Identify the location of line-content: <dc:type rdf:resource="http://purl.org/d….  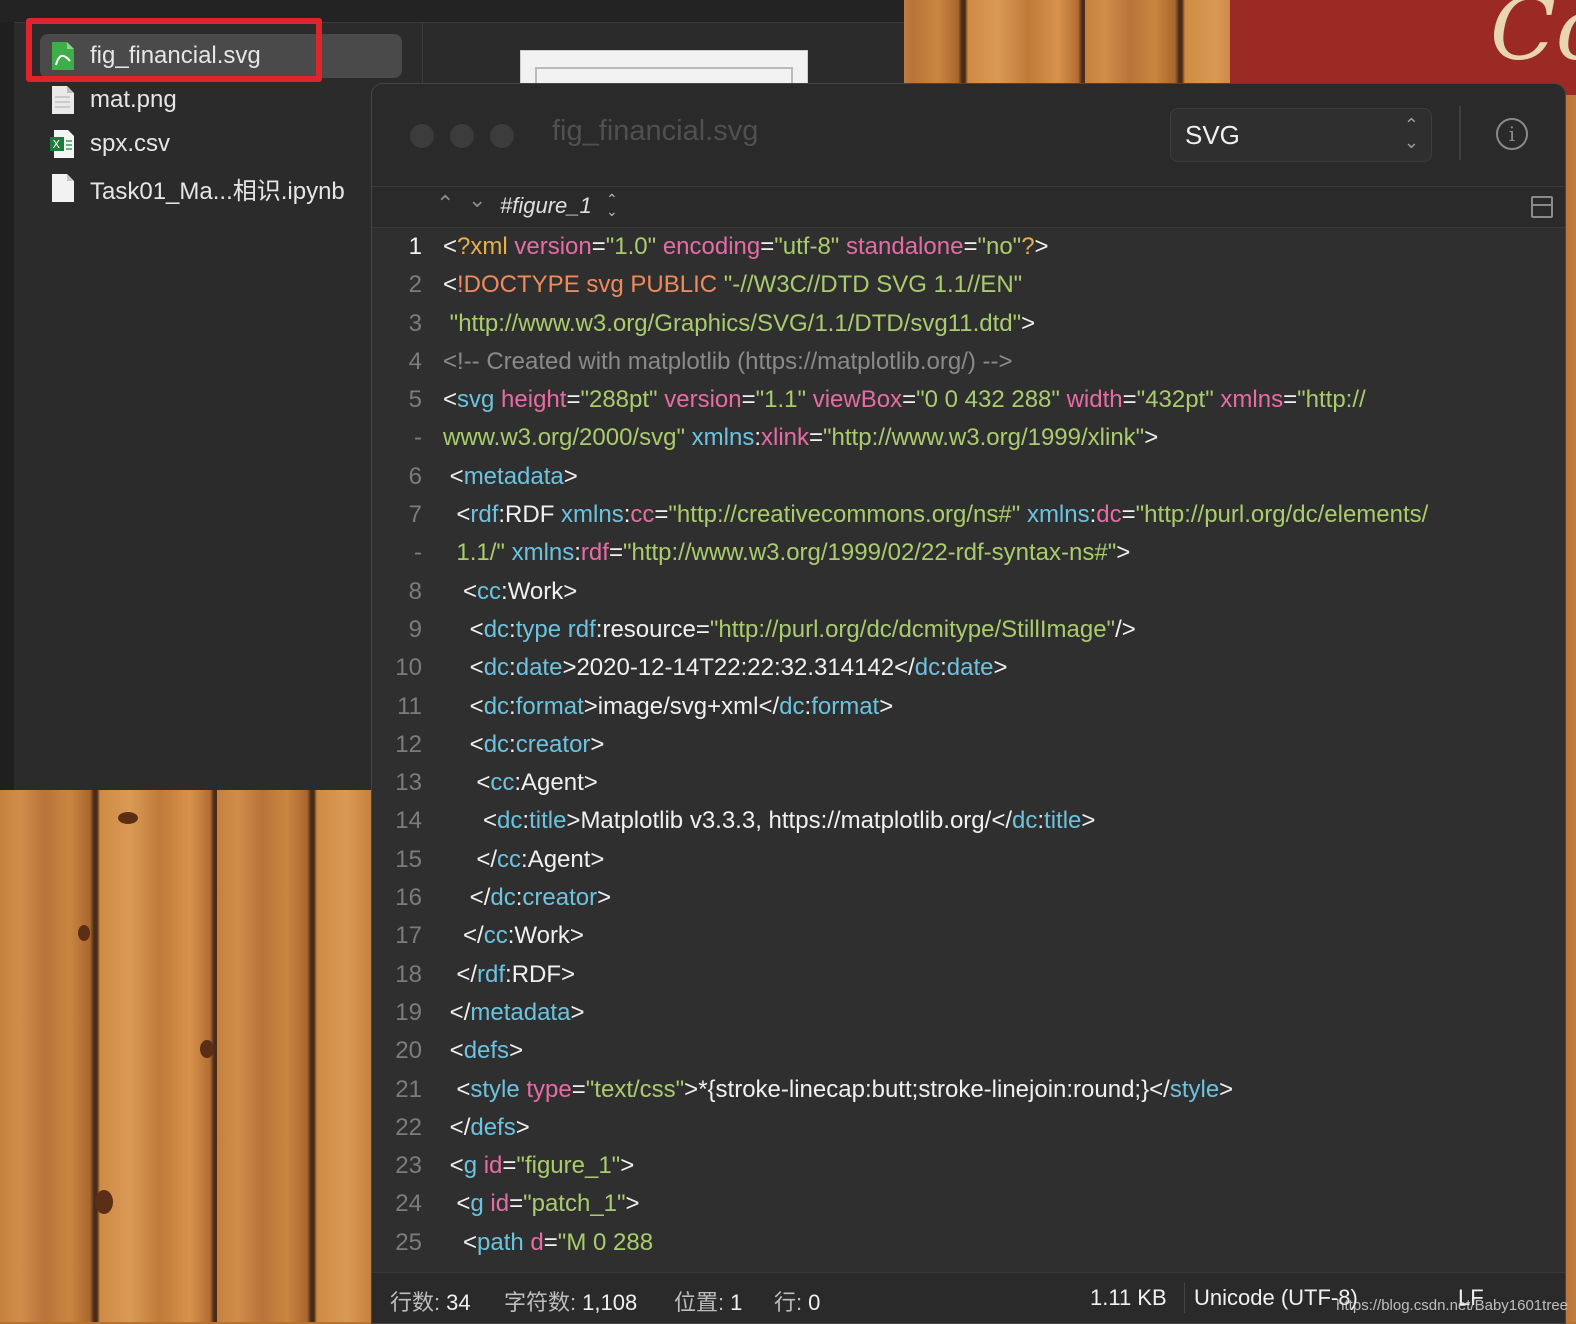
(789, 630).